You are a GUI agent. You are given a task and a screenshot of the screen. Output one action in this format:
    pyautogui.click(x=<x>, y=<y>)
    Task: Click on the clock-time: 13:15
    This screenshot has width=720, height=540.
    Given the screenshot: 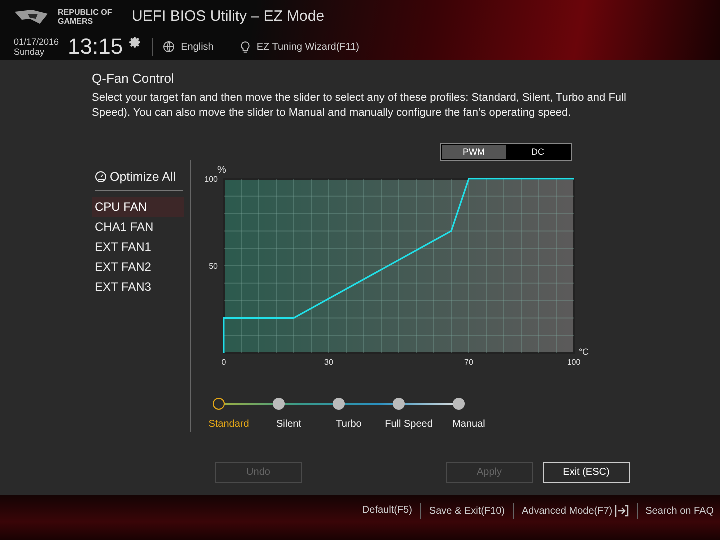 What is the action you would take?
    pyautogui.click(x=96, y=47)
    